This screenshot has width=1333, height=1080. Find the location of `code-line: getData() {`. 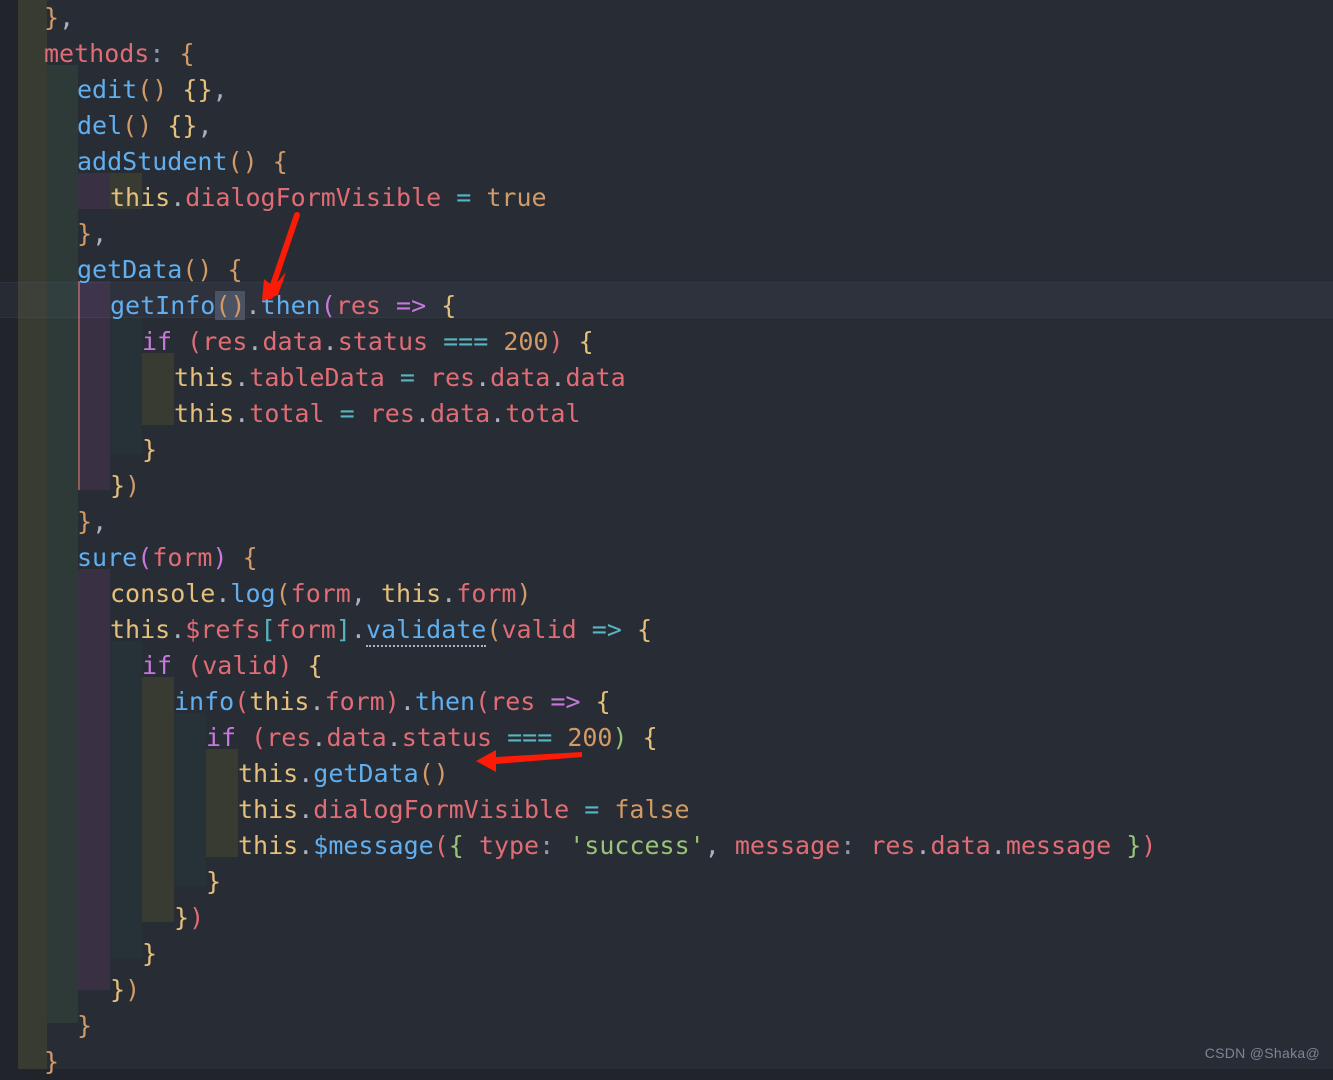

code-line: getData() { is located at coordinates (666, 270).